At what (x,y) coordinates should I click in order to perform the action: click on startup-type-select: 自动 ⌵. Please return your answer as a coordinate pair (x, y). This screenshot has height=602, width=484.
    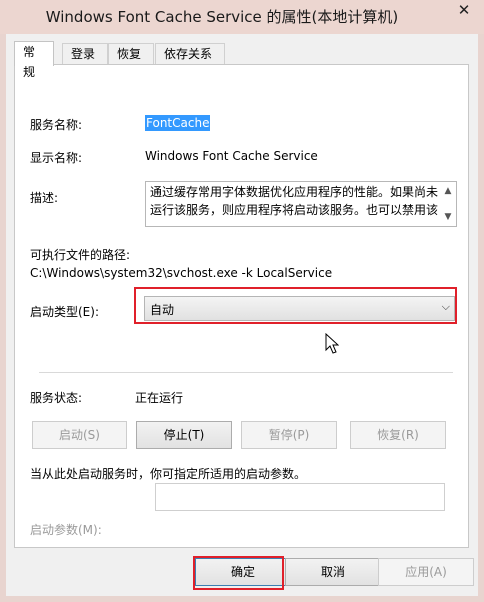
    Looking at the image, I should click on (299, 308).